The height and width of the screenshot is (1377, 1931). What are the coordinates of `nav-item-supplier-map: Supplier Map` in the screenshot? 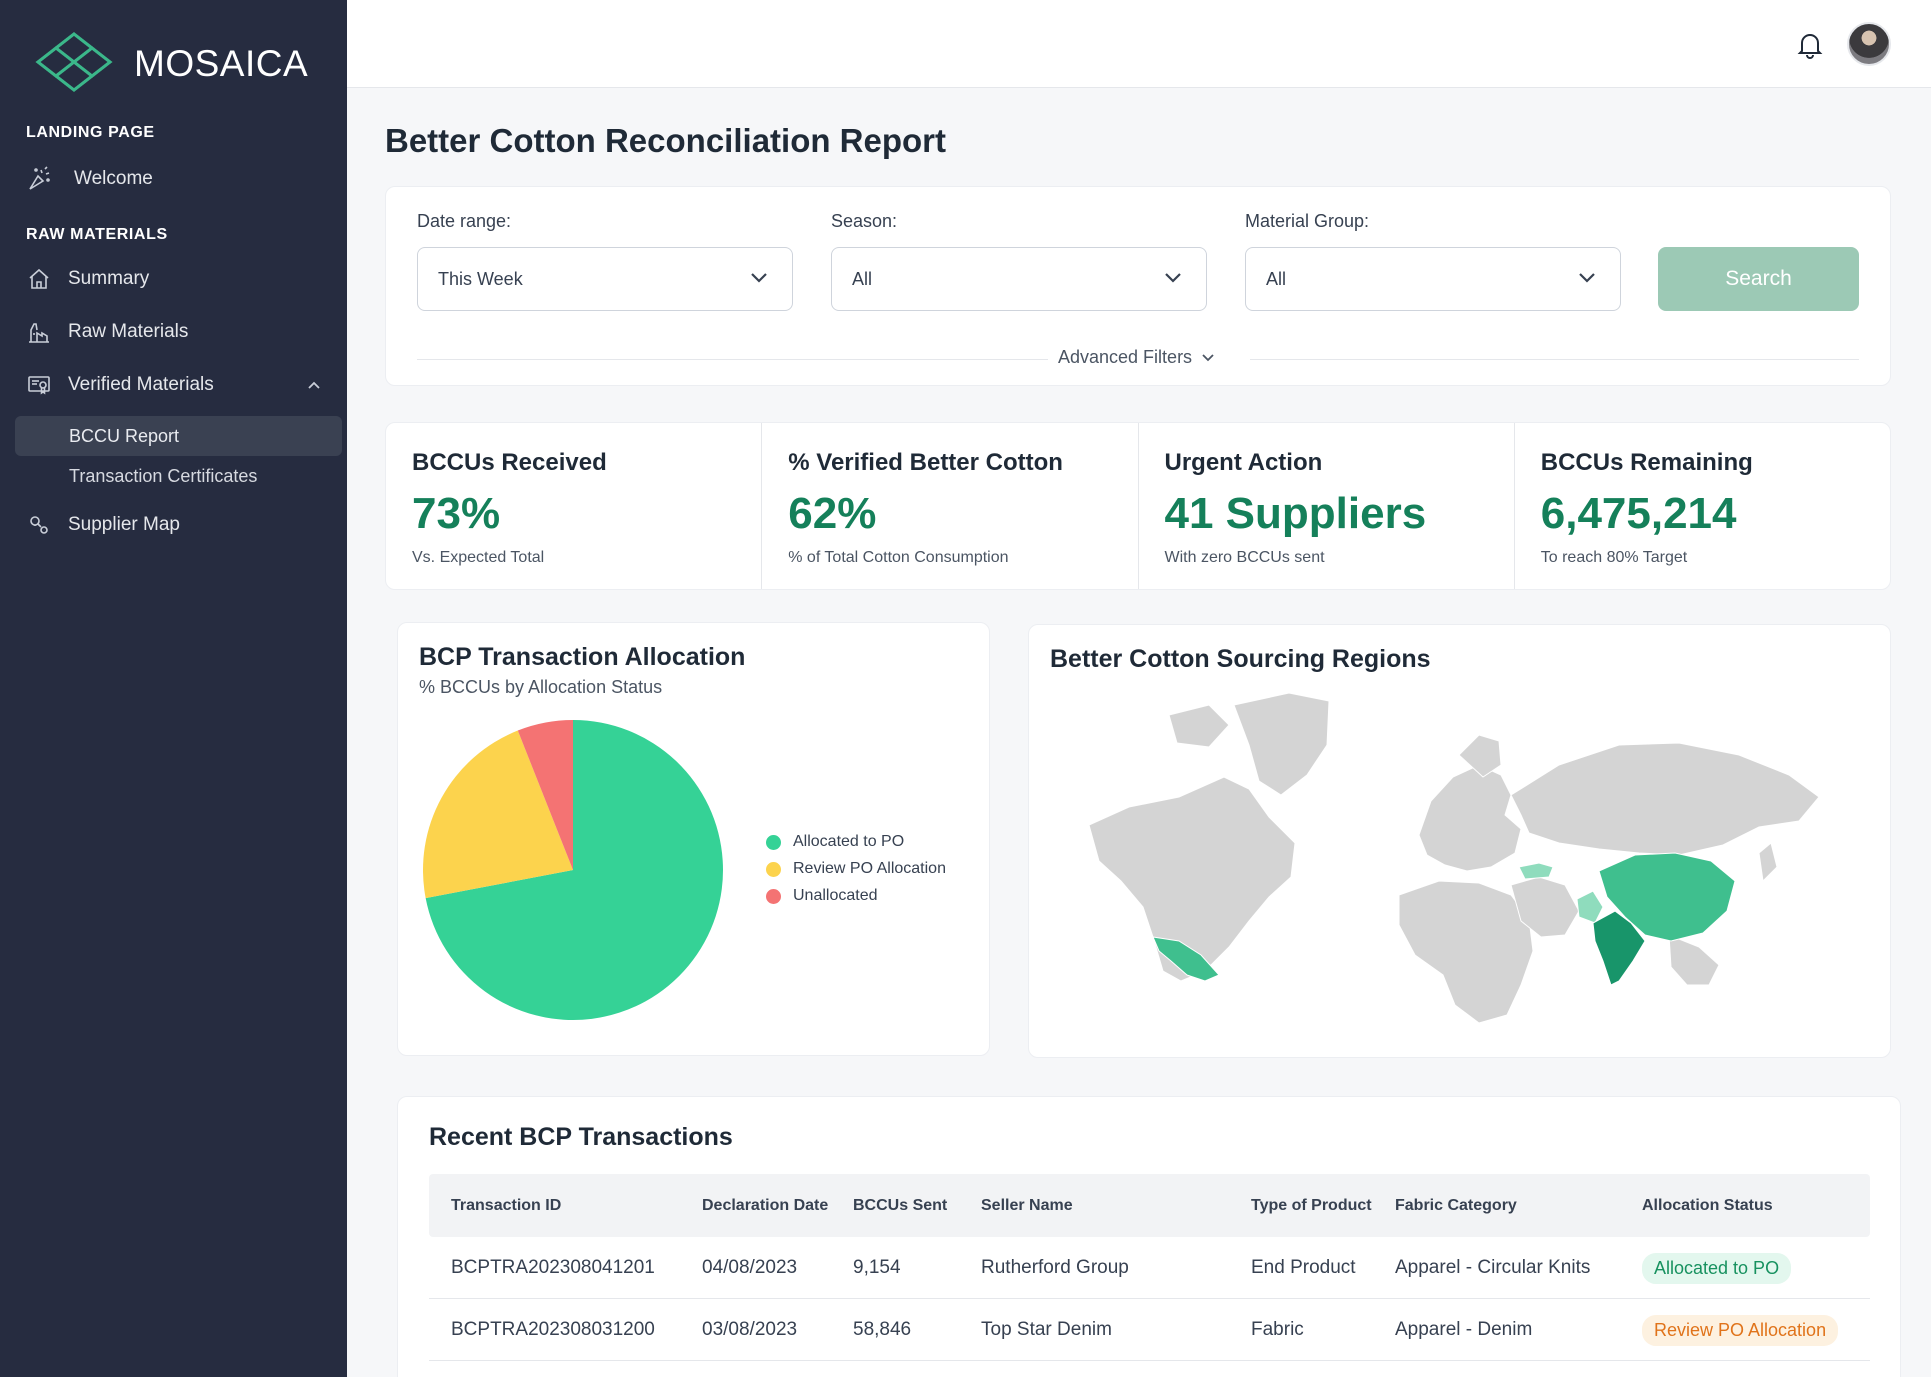 It's located at (103, 525).